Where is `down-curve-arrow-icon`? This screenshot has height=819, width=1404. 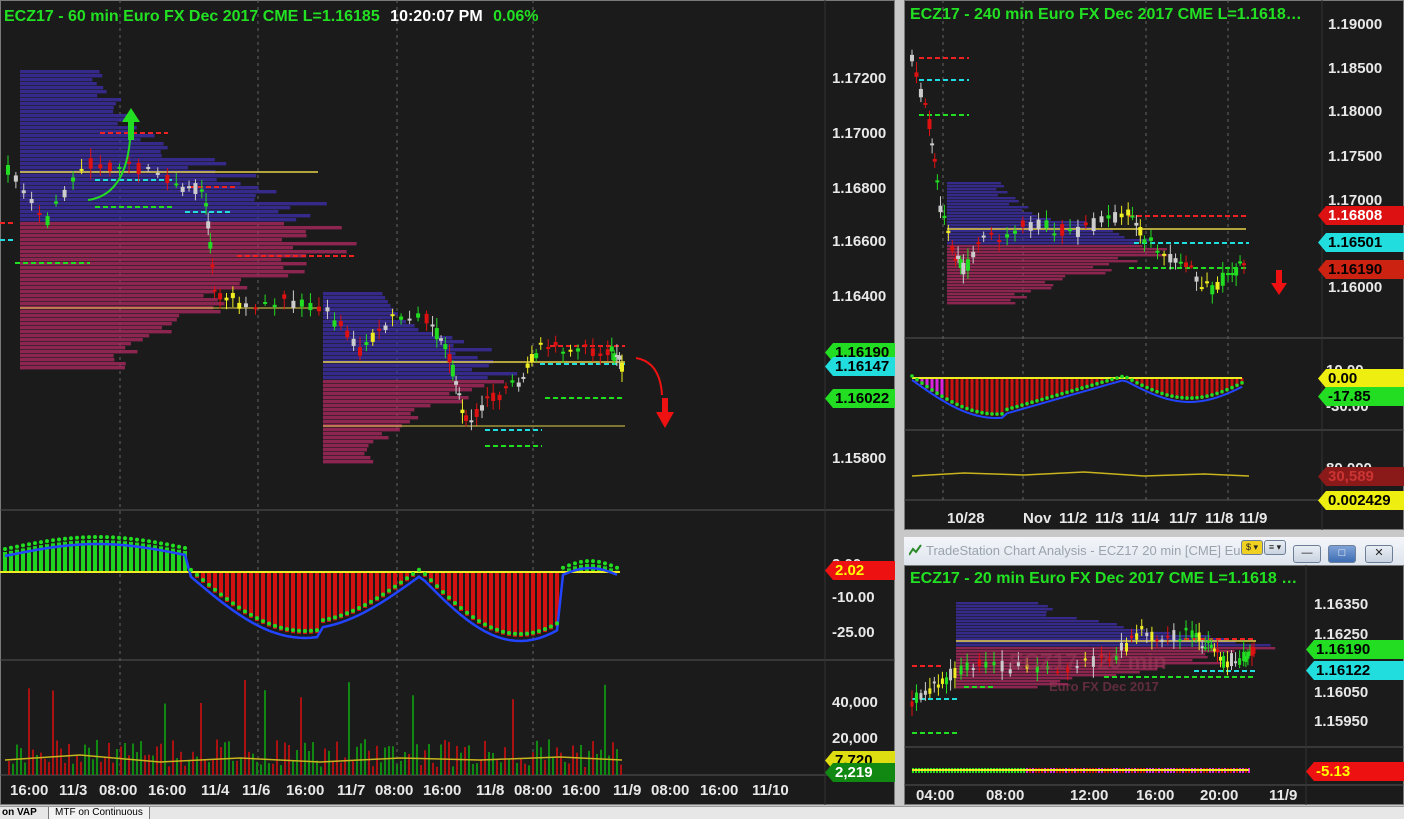 down-curve-arrow-icon is located at coordinates (649, 376).